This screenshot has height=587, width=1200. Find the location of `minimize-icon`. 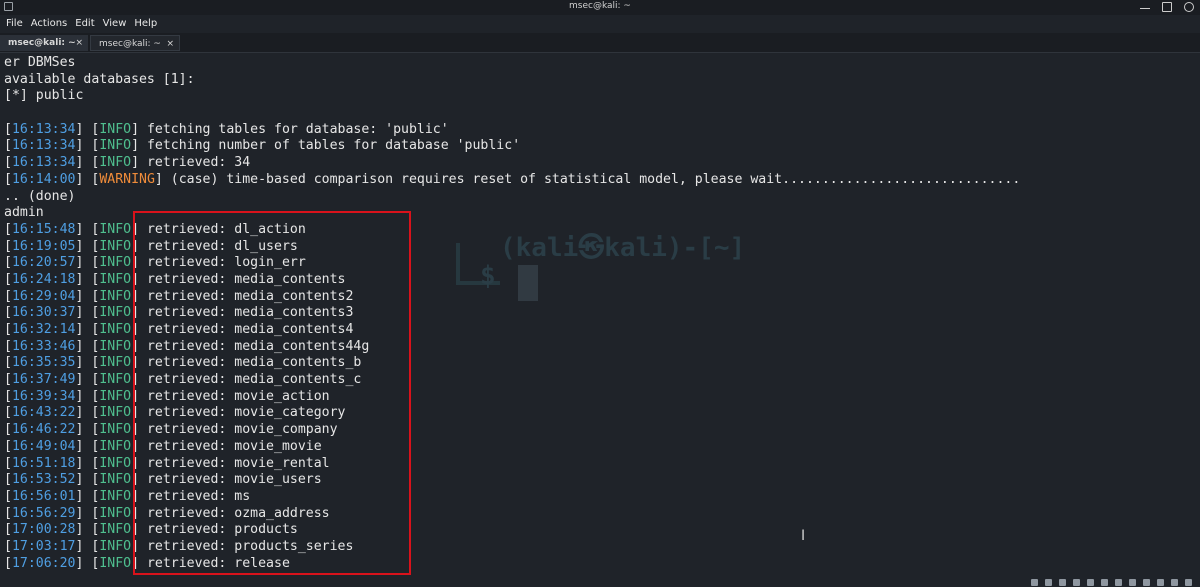

minimize-icon is located at coordinates (1145, 5).